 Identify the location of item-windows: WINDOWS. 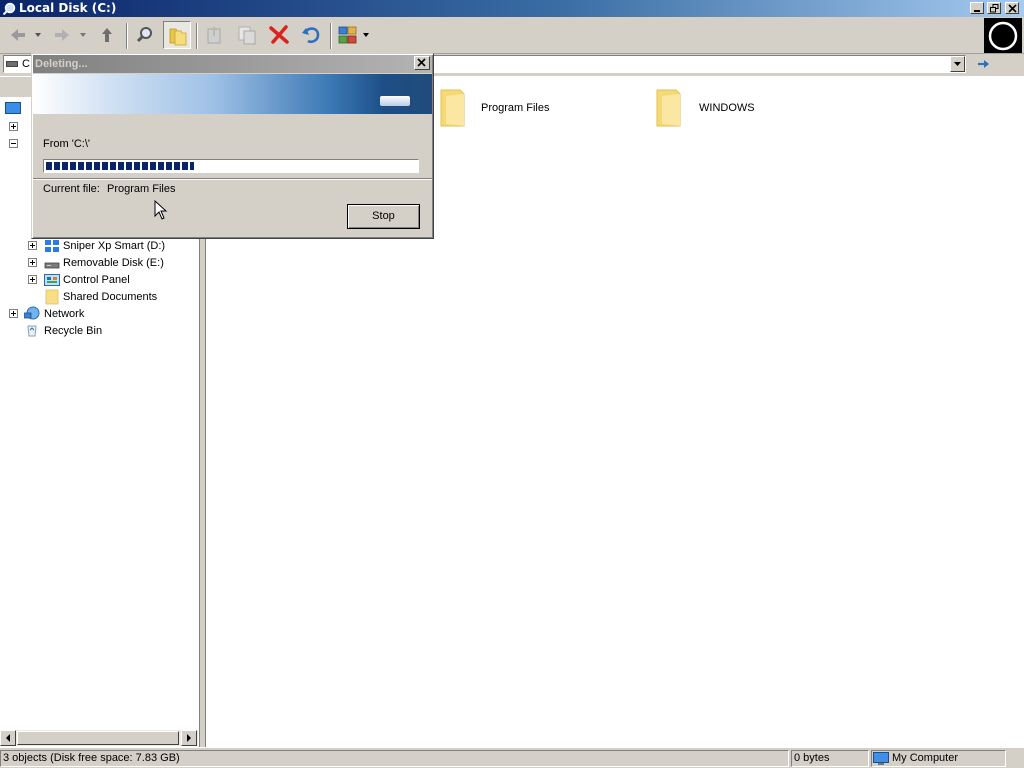
(727, 108).